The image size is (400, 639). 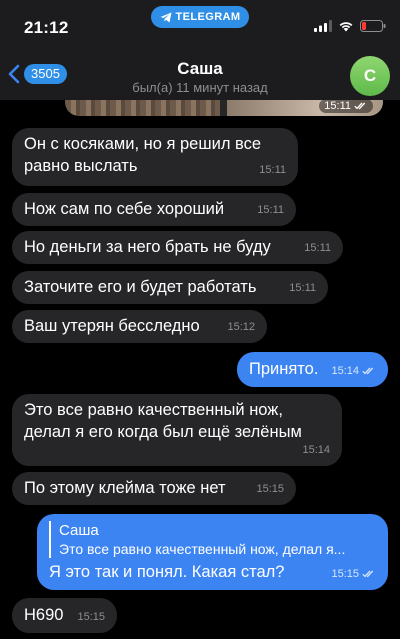 What do you see at coordinates (64, 615) in the screenshot?
I see `incoming-message: Н690 15:15` at bounding box center [64, 615].